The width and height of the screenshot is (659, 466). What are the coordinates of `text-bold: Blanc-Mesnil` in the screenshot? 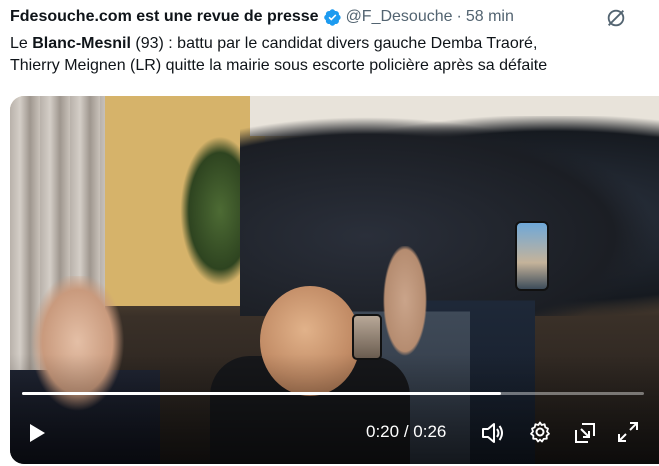 It's located at (81, 43).